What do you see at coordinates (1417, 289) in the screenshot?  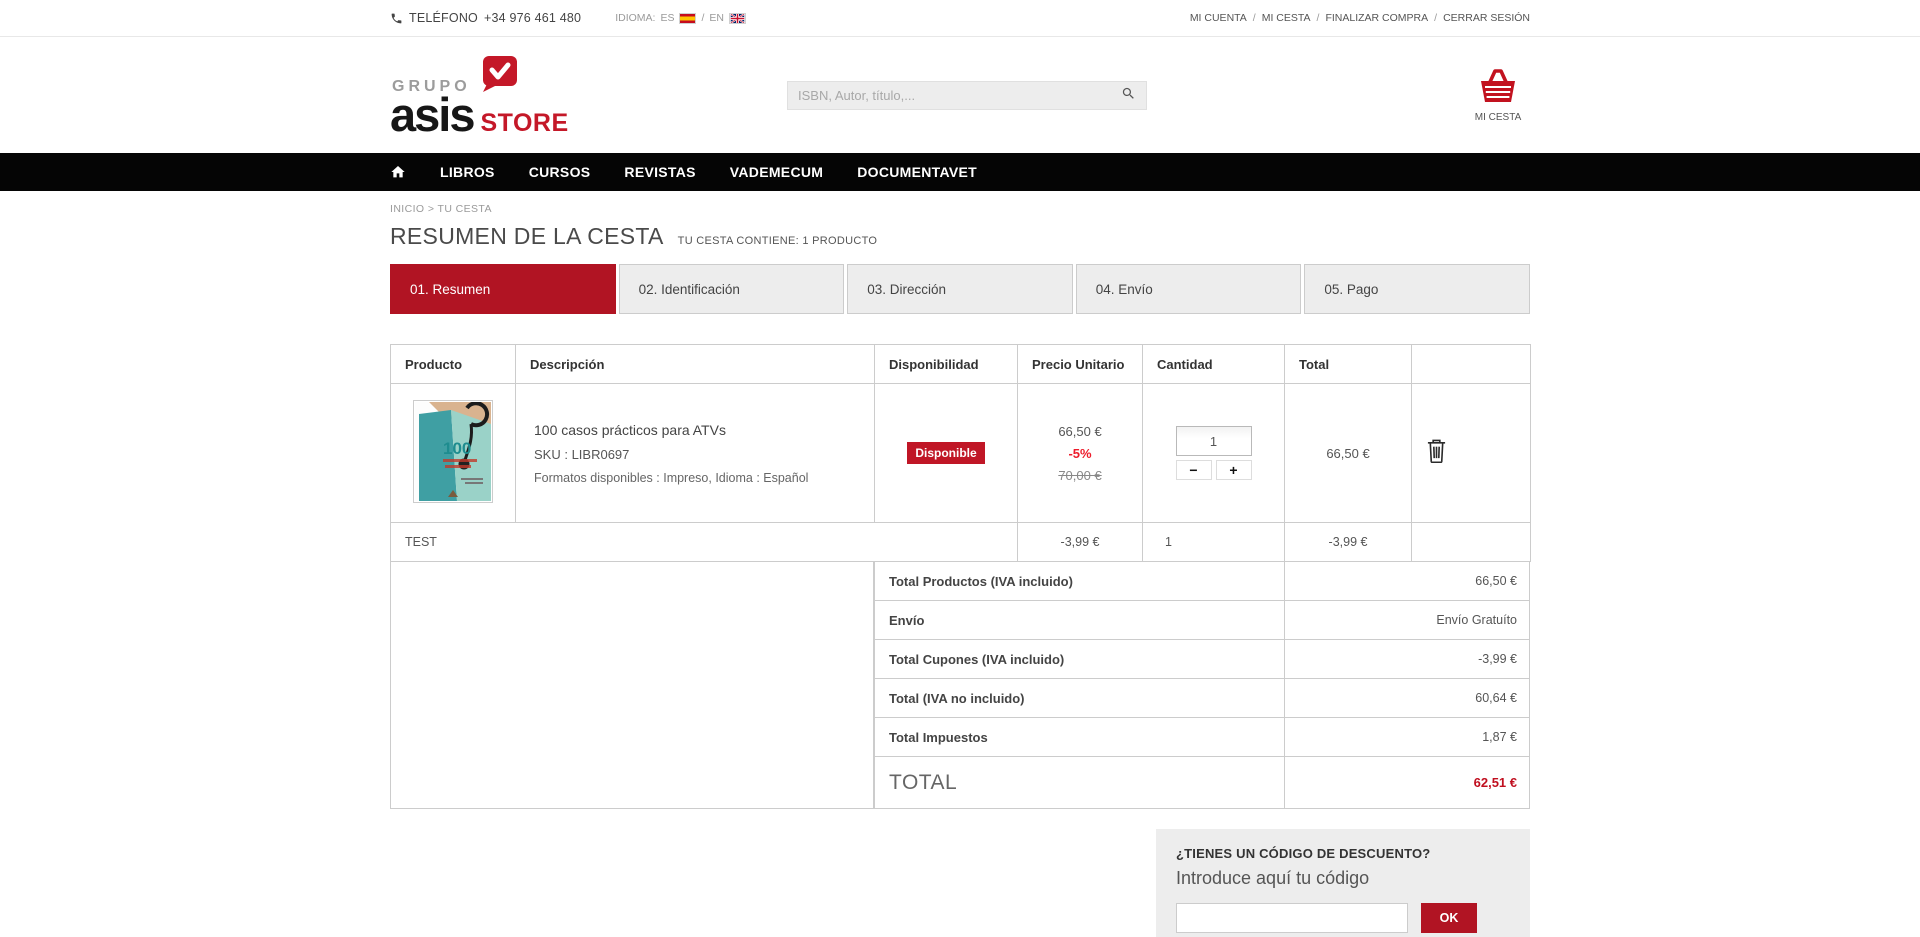 I see `step-pago: 05. Pago` at bounding box center [1417, 289].